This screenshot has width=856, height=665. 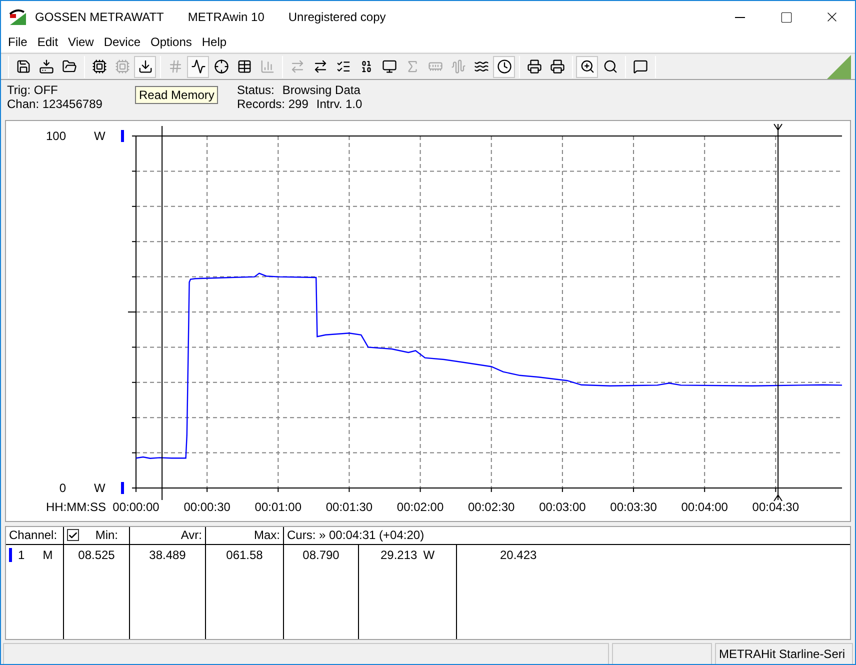 What do you see at coordinates (784, 653) in the screenshot?
I see `status-pane: METRAHit Starline-Seri` at bounding box center [784, 653].